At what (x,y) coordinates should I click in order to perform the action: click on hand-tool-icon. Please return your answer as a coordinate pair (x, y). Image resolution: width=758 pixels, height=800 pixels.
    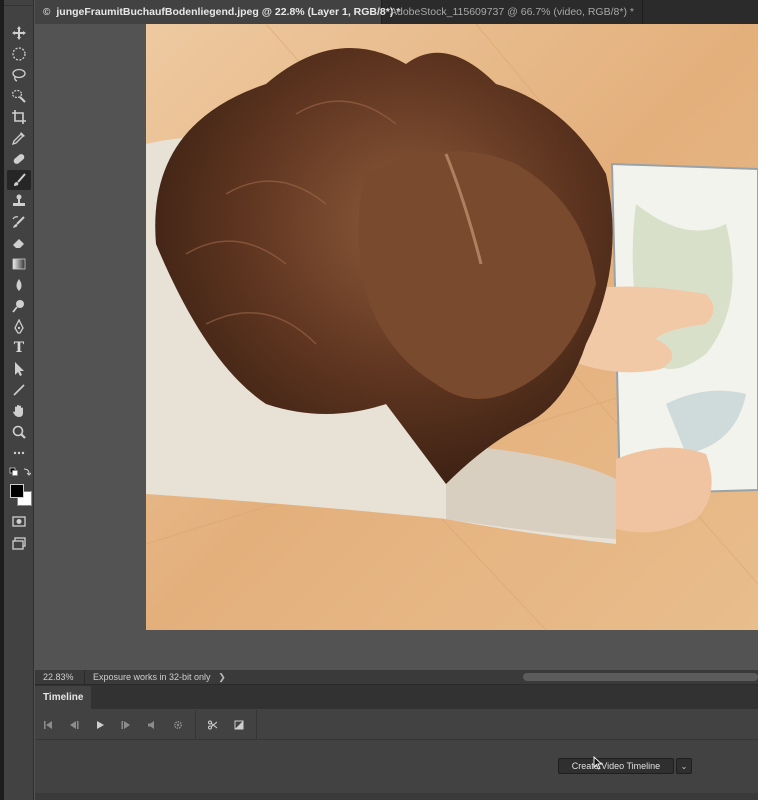
    Looking at the image, I should click on (19, 411).